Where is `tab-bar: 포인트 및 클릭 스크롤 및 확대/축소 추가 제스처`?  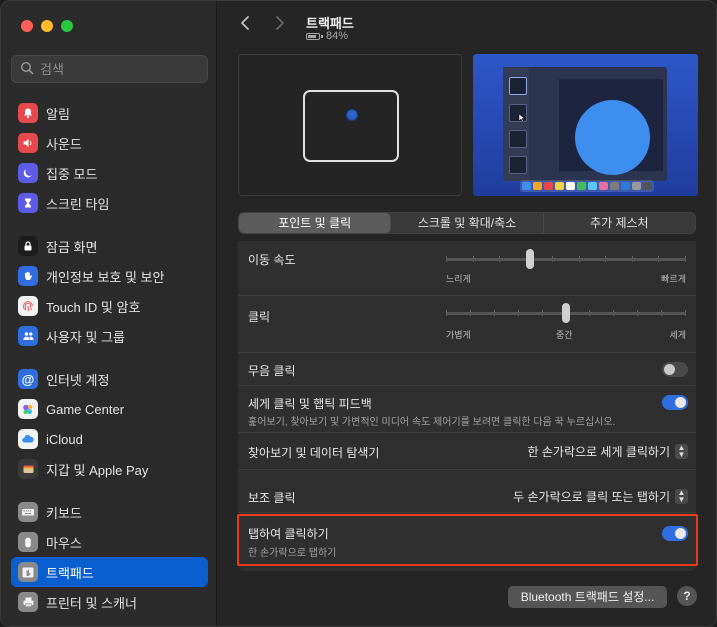
tab-bar: 포인트 및 클릭 스크롤 및 확대/축소 추가 제스처 is located at coordinates (467, 223).